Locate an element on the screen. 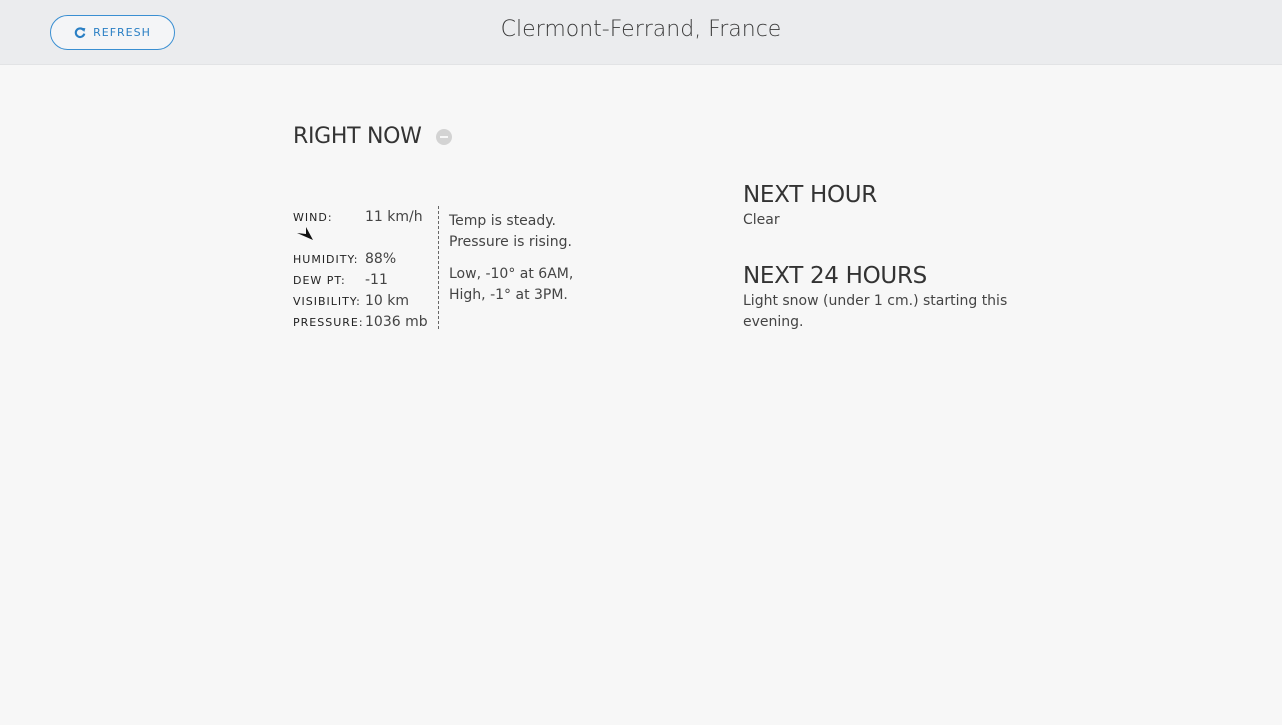 The height and width of the screenshot is (725, 1288). top-bar: REFRESH Clermont-Ferrand, France is located at coordinates (641, 32).